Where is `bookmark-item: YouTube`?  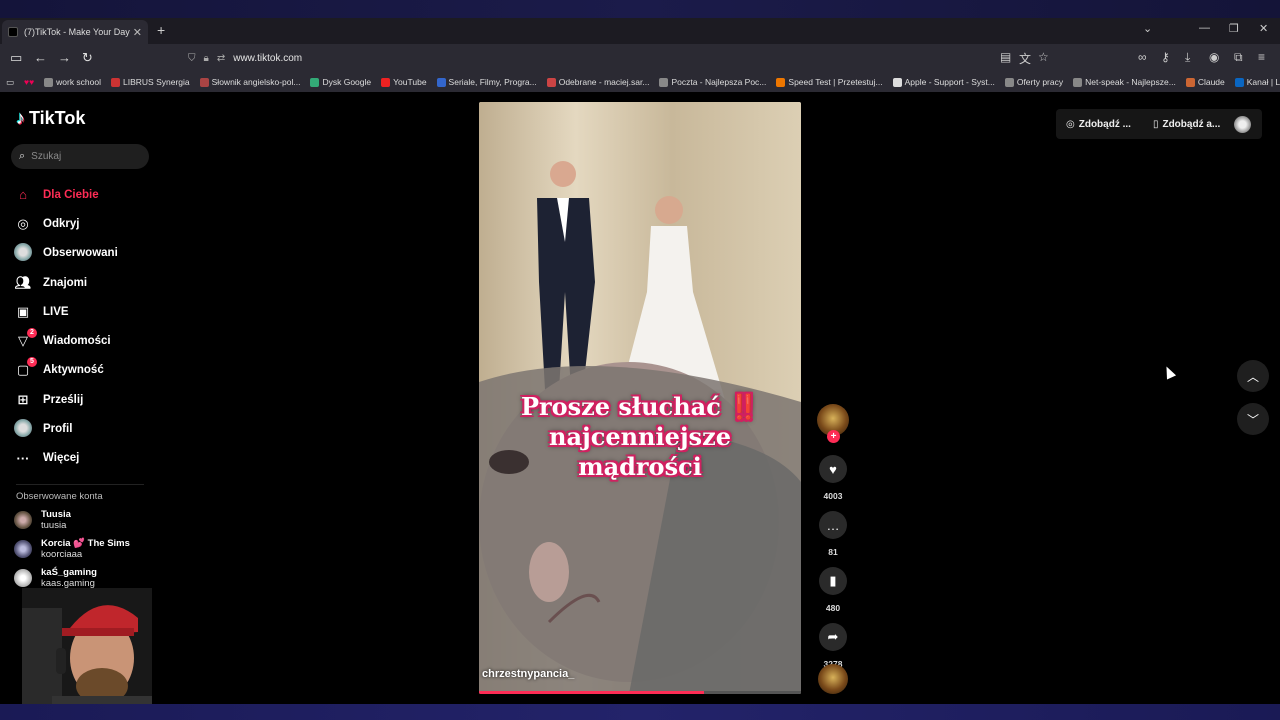 bookmark-item: YouTube is located at coordinates (404, 82).